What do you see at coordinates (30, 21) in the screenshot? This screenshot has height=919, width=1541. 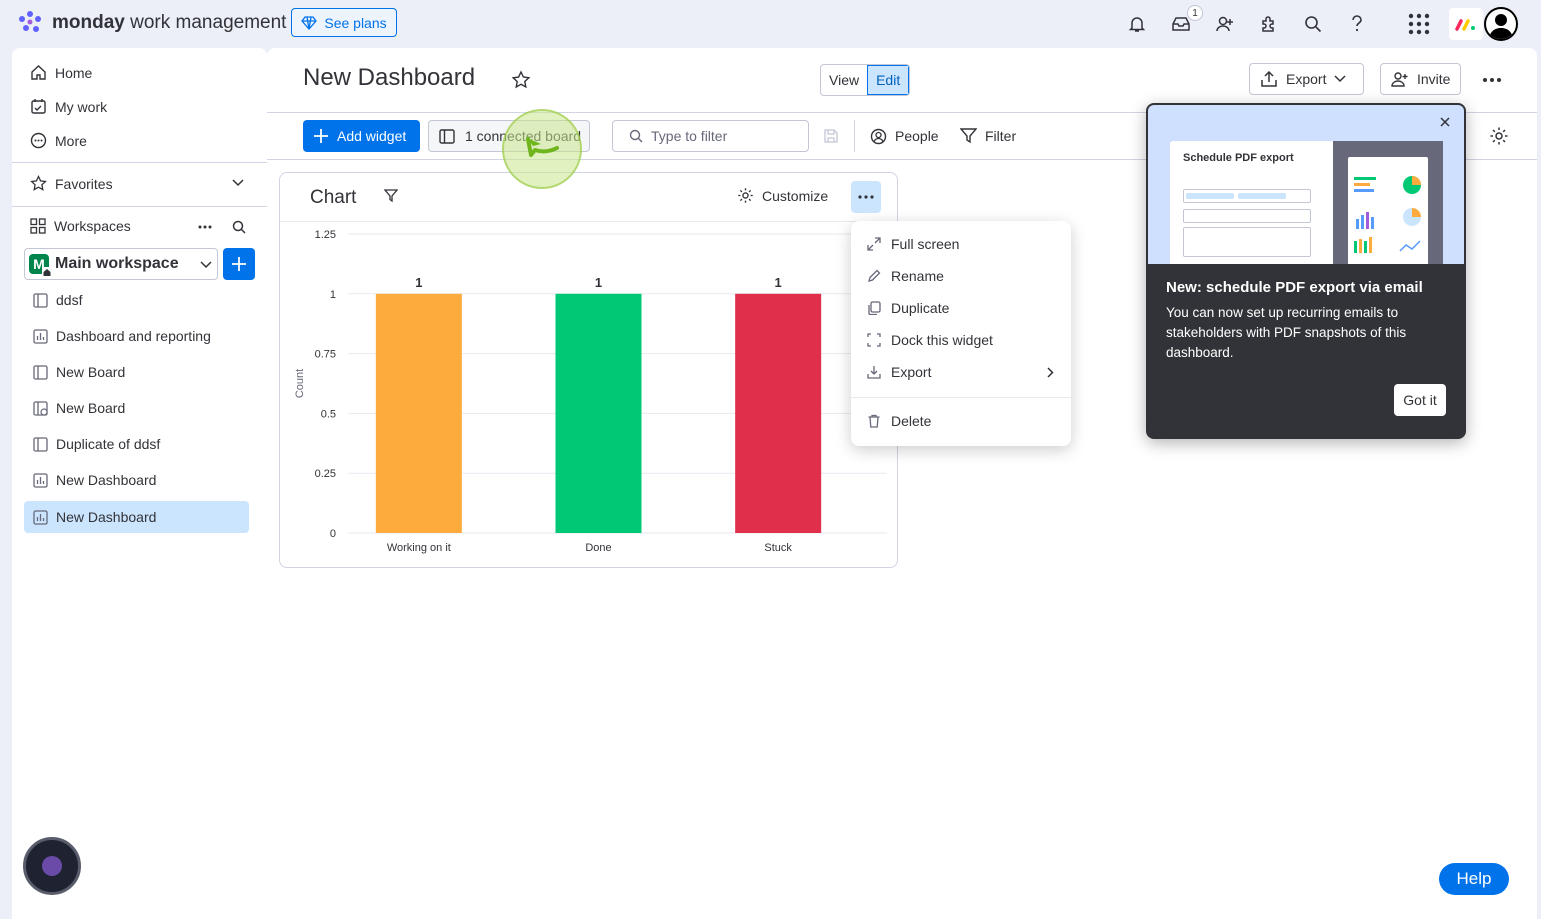 I see `monday-dots-icon` at bounding box center [30, 21].